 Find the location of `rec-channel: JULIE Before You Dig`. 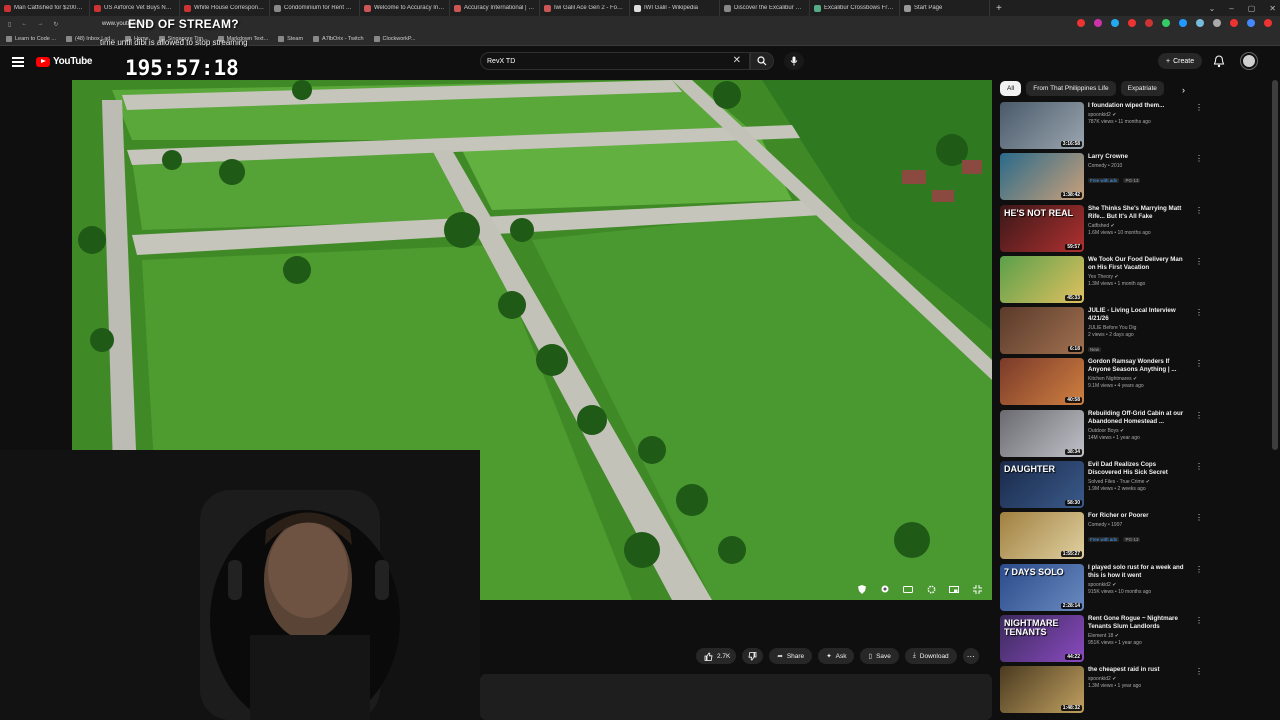

rec-channel: JULIE Before You Dig is located at coordinates (1138, 328).